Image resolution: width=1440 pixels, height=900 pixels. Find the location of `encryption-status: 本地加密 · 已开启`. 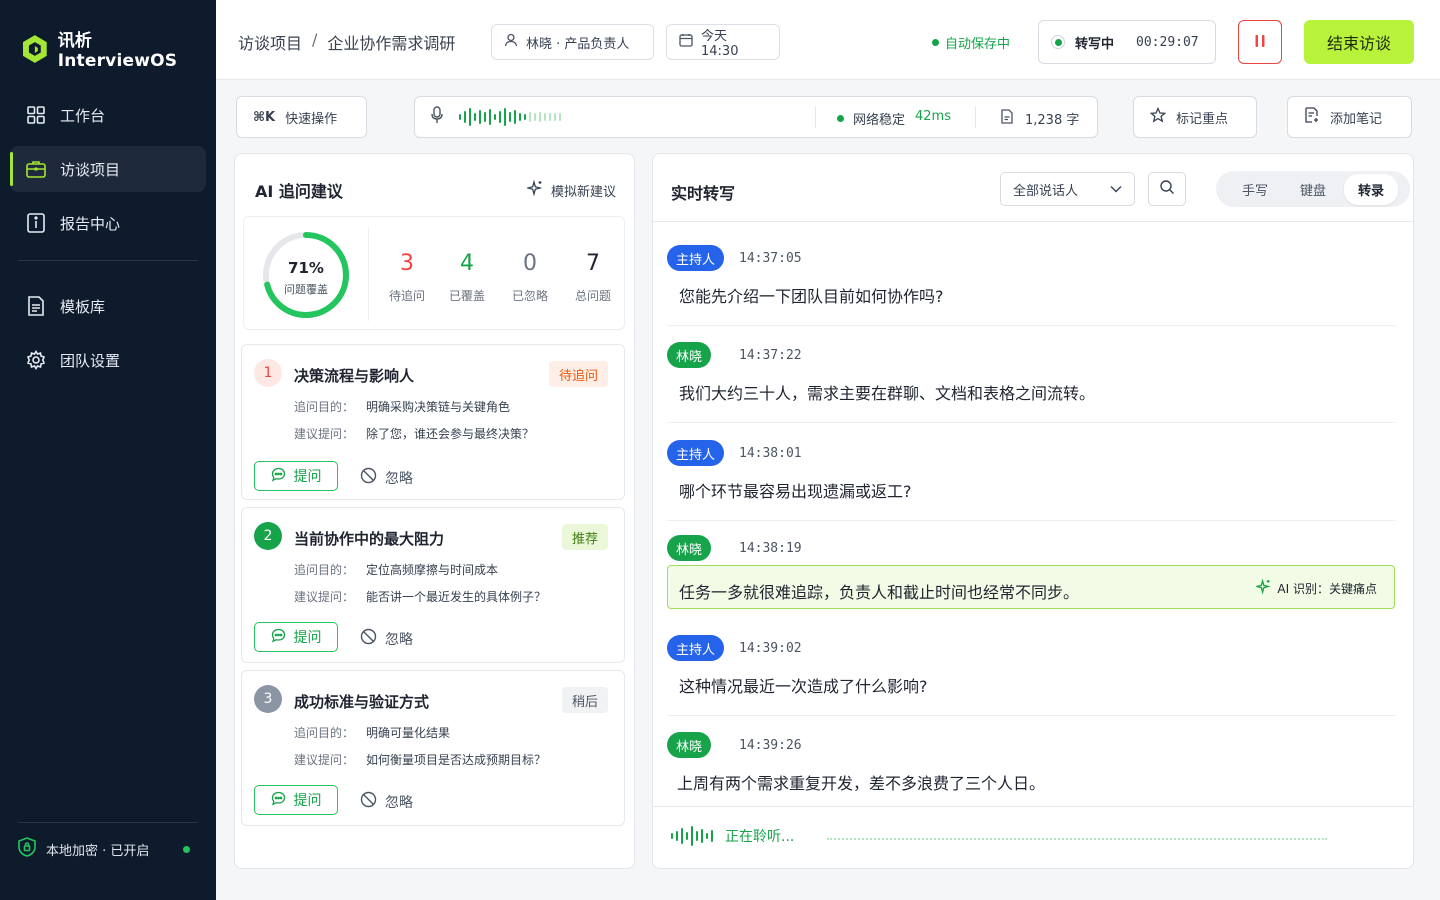

encryption-status: 本地加密 · 已开启 is located at coordinates (108, 841).